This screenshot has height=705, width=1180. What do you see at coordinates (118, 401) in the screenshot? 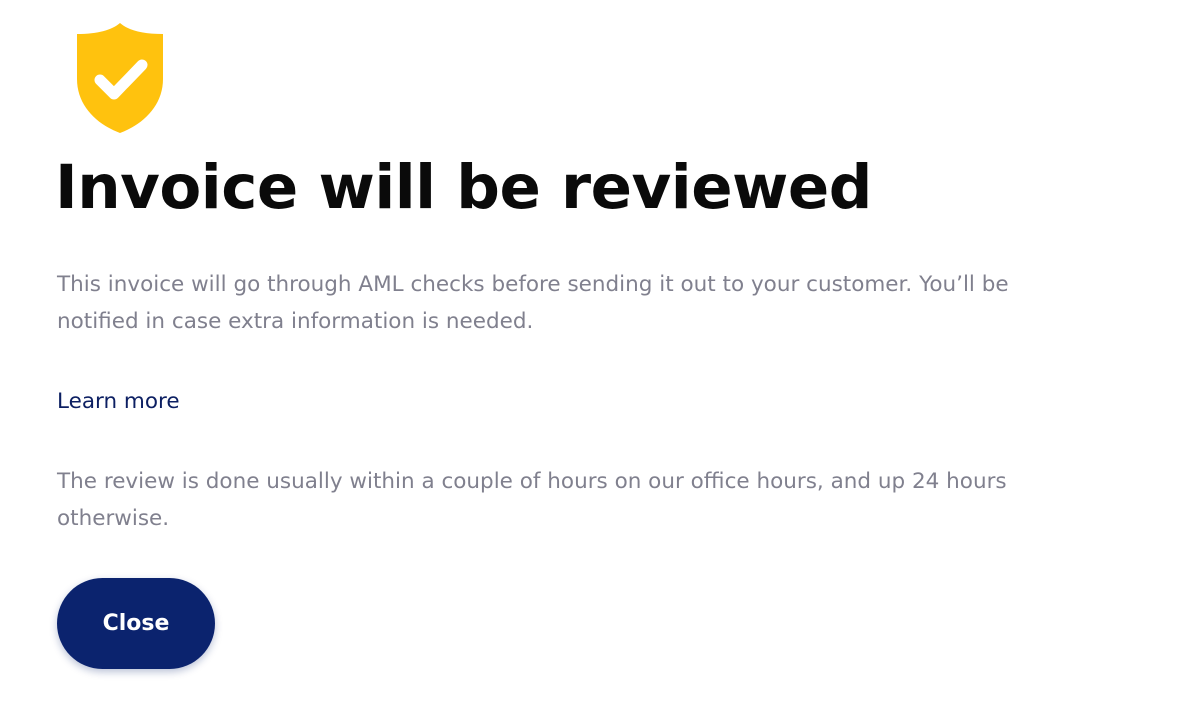
I see `learn-more-link: Learn more` at bounding box center [118, 401].